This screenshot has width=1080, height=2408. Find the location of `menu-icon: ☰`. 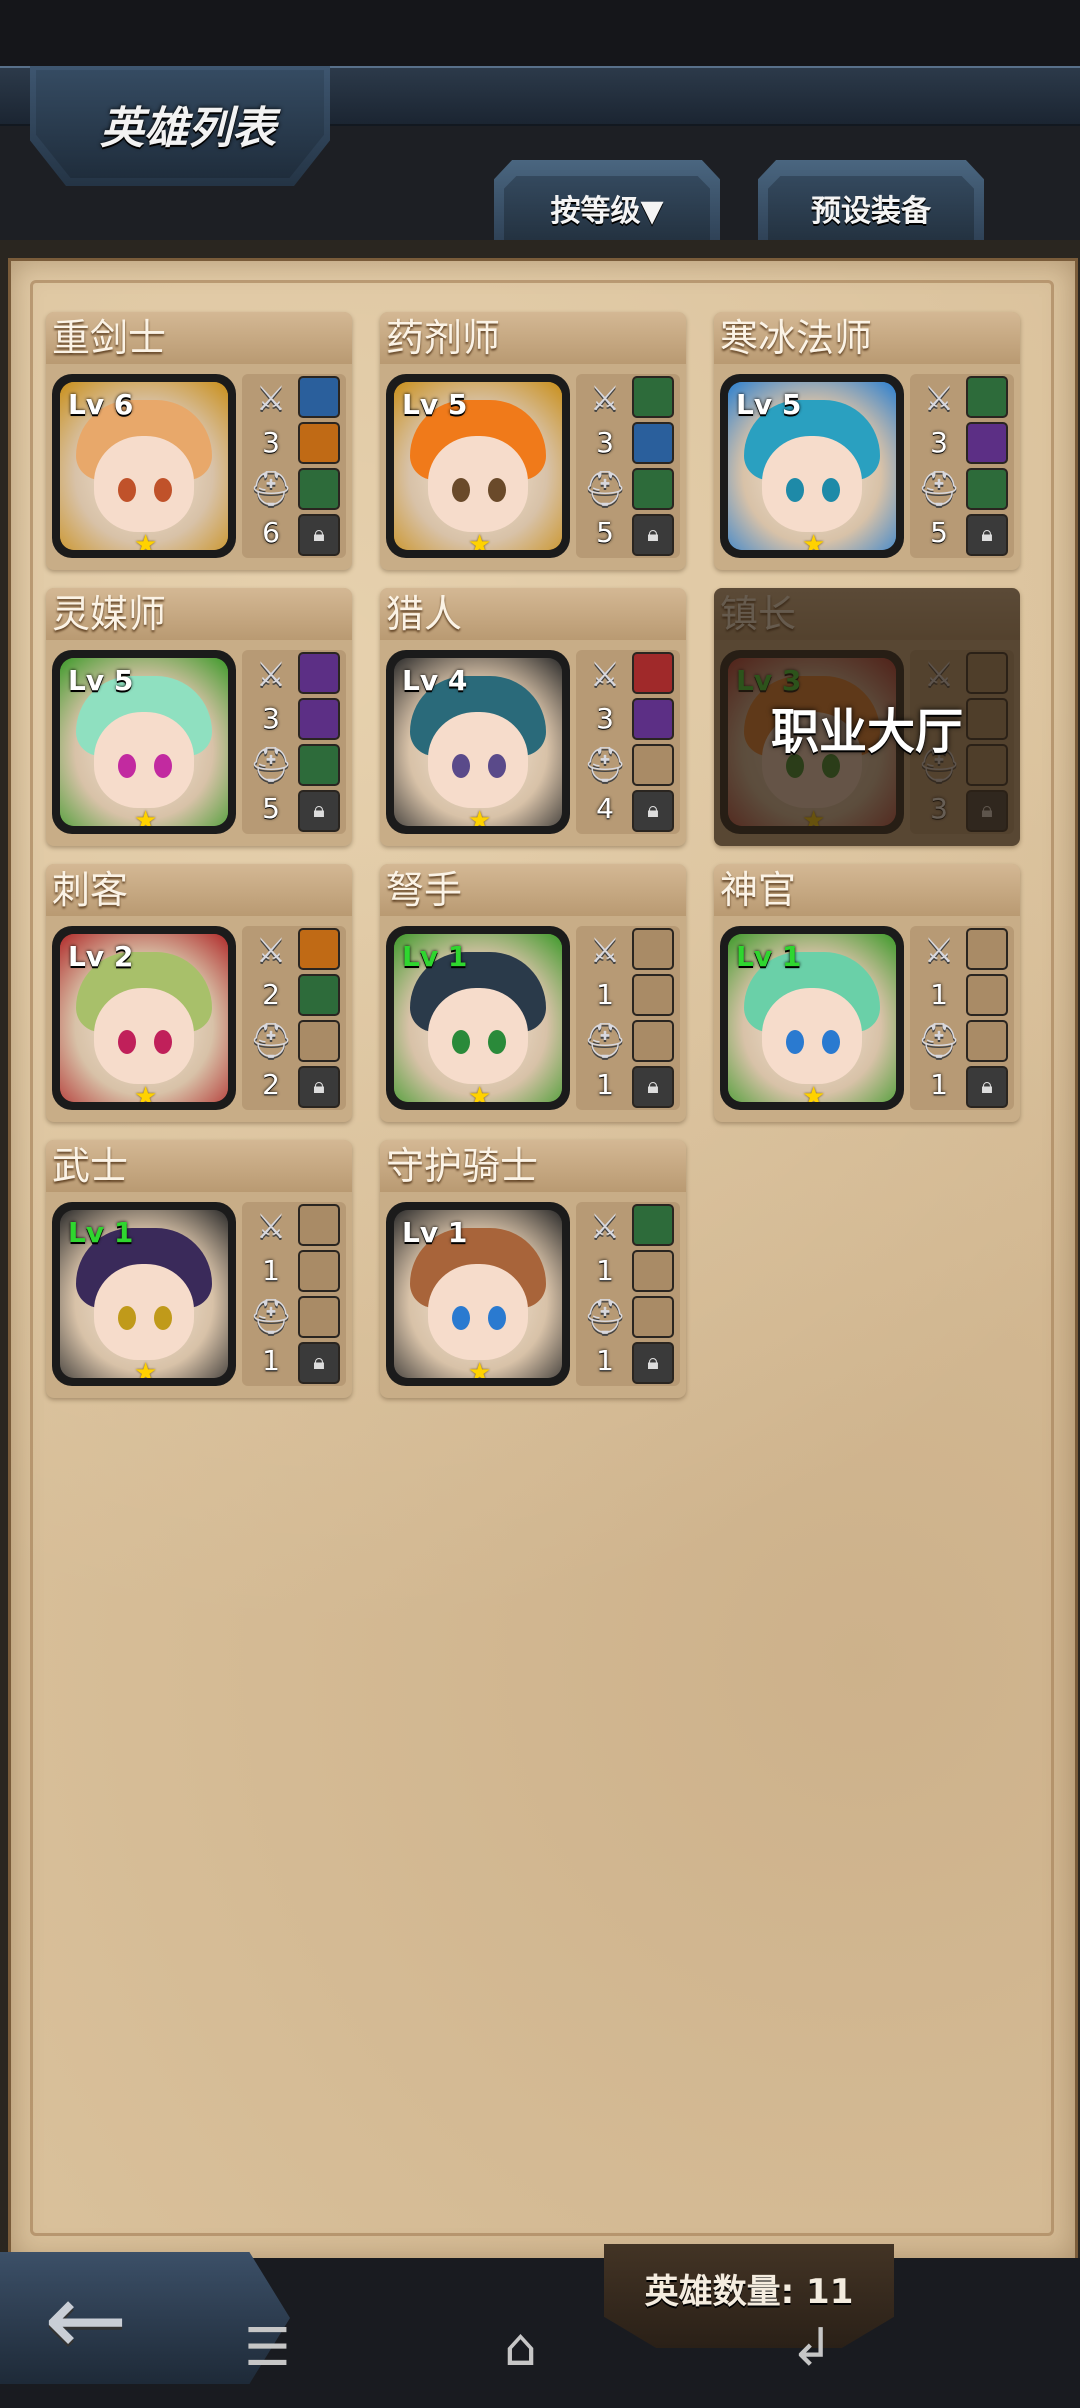

menu-icon: ☰ is located at coordinates (267, 2348).